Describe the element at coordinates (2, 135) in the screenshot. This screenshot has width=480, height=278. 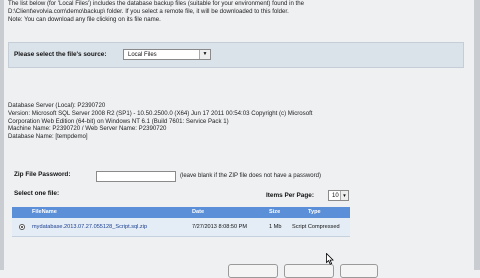
I see `left-border` at that location.